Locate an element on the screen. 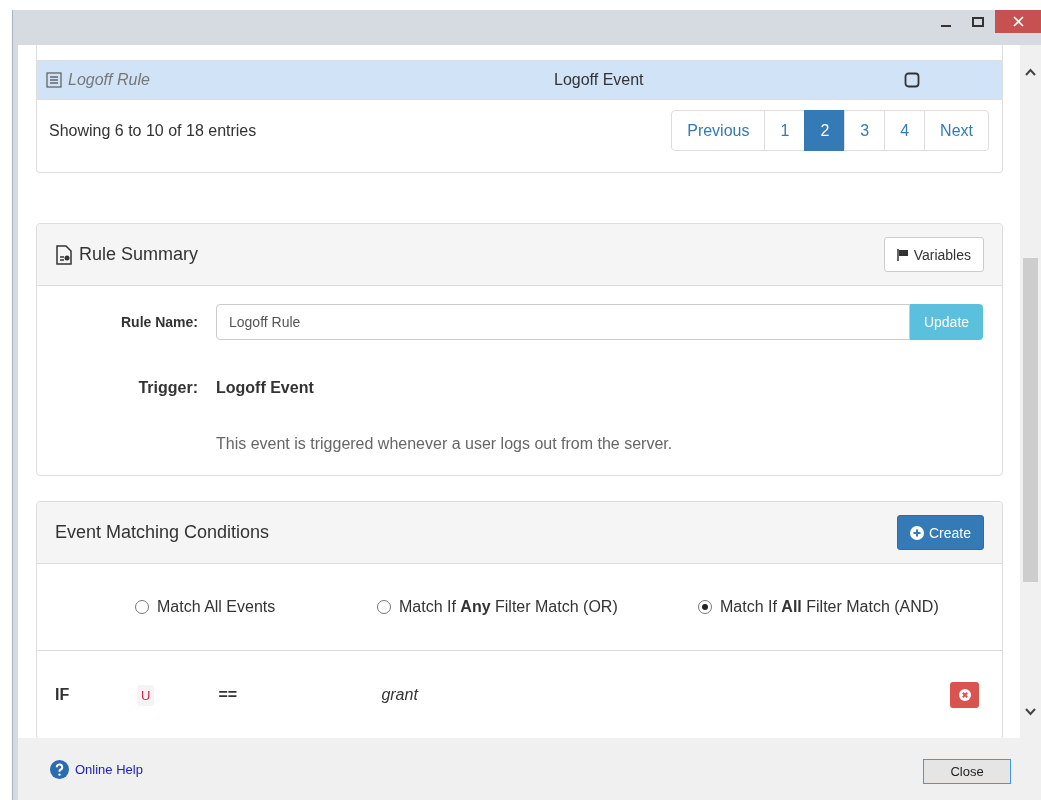 This screenshot has height=800, width=1041. minimize-icon is located at coordinates (946, 25).